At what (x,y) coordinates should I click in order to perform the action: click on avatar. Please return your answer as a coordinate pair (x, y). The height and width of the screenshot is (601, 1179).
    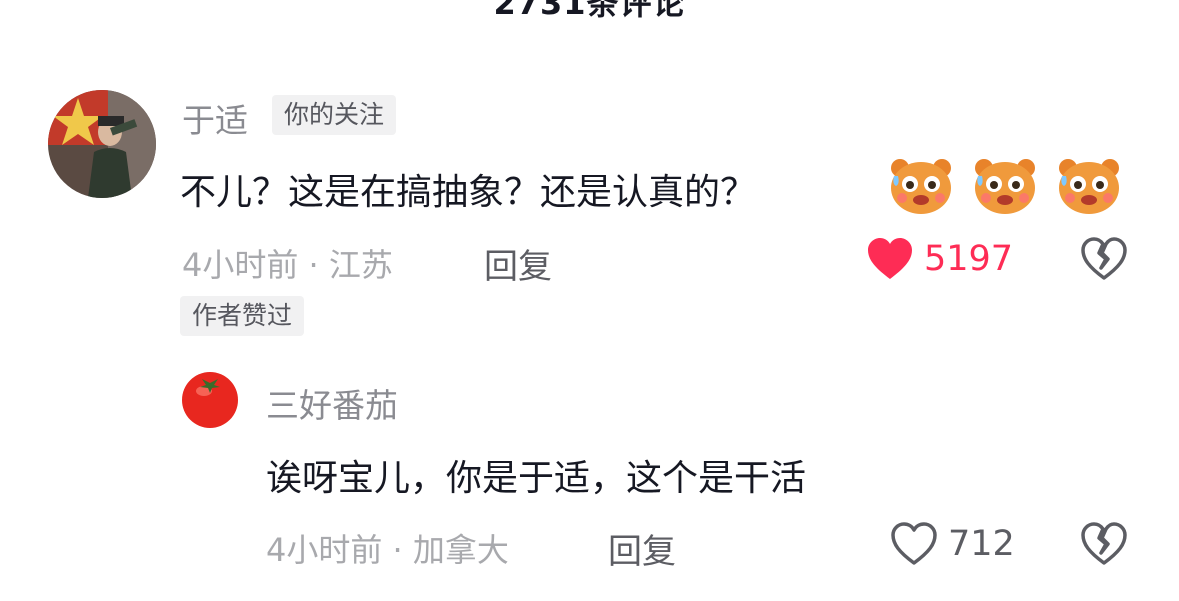
    Looking at the image, I should click on (102, 144).